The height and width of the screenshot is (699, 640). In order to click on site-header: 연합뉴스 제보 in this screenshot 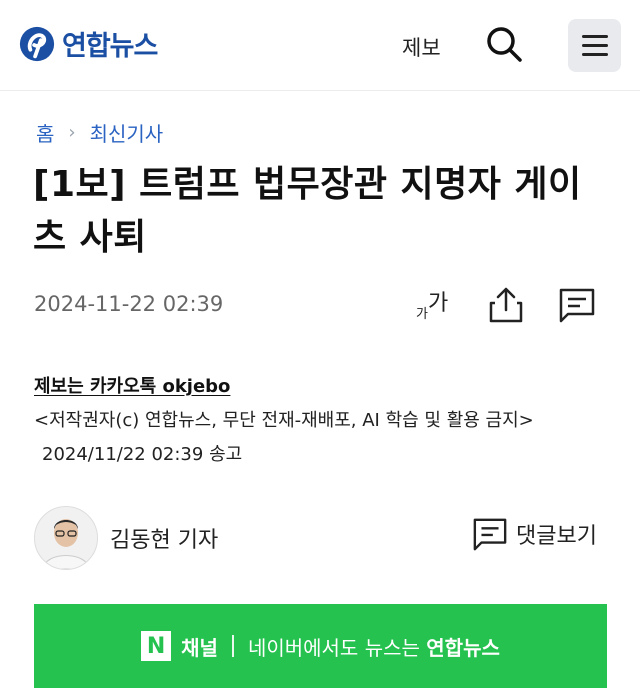, I will do `click(320, 45)`.